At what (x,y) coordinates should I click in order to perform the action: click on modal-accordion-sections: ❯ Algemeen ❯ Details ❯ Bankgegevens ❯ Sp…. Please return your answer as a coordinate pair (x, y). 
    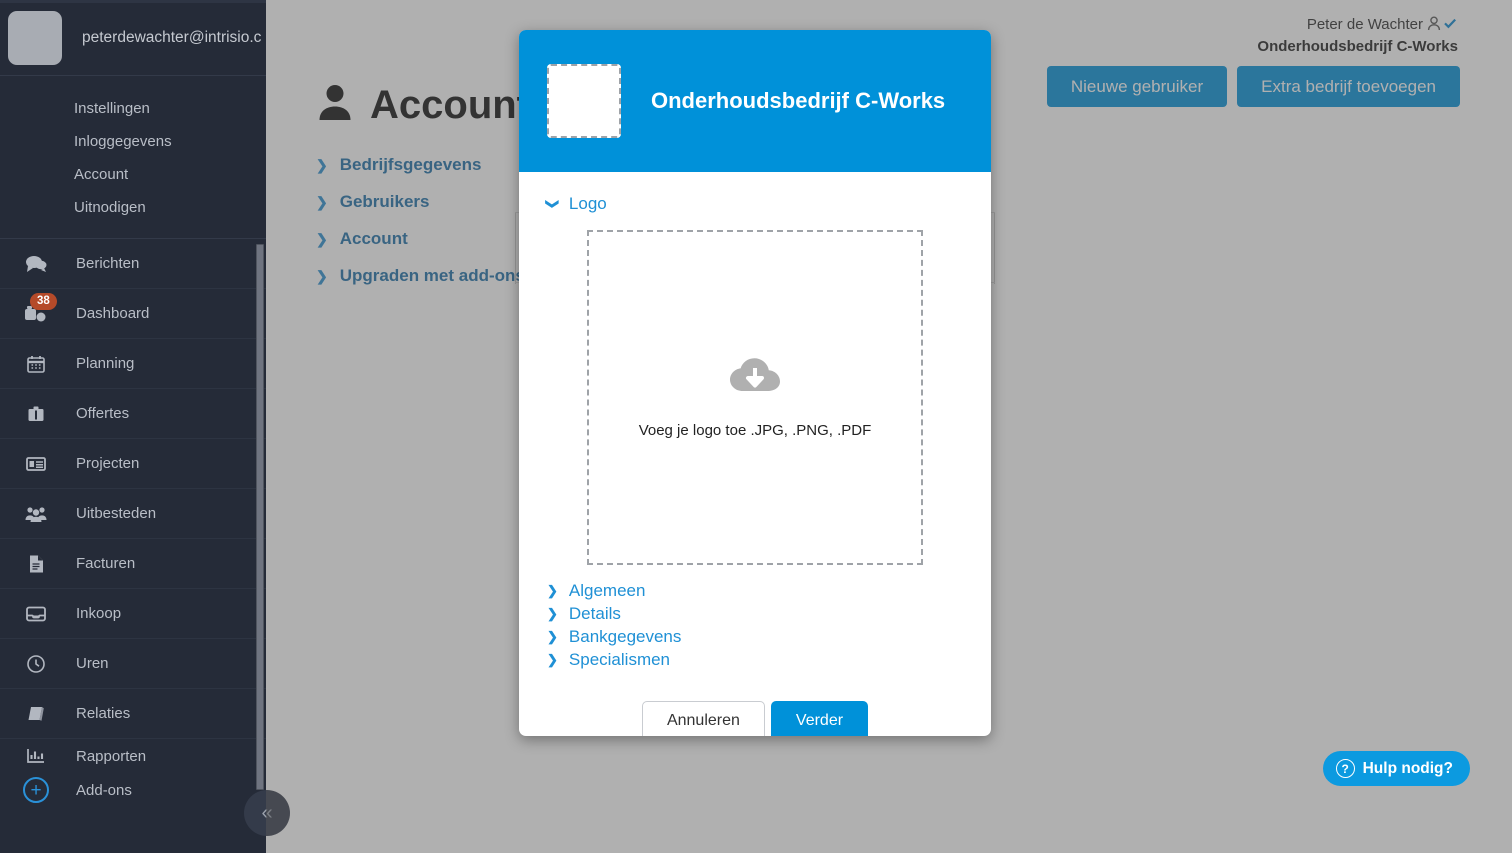
    Looking at the image, I should click on (755, 625).